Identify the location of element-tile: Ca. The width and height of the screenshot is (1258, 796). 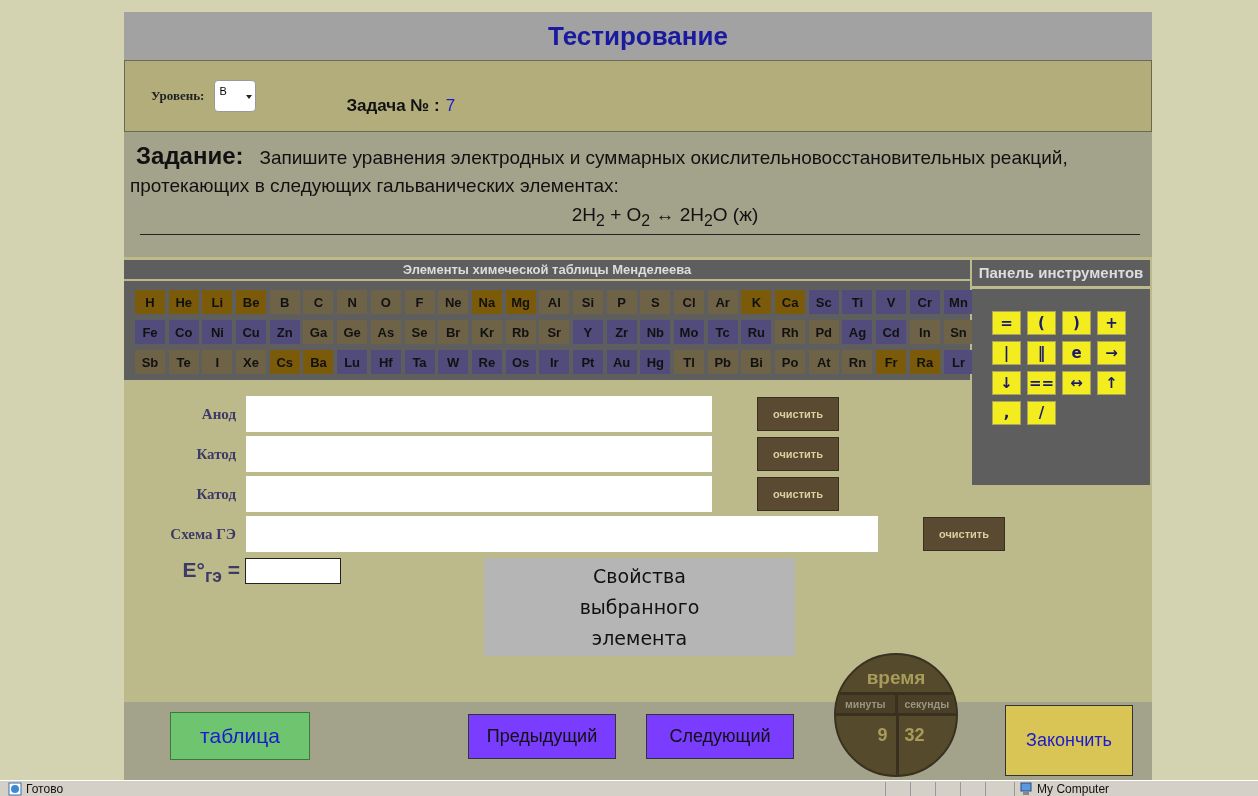
(790, 302).